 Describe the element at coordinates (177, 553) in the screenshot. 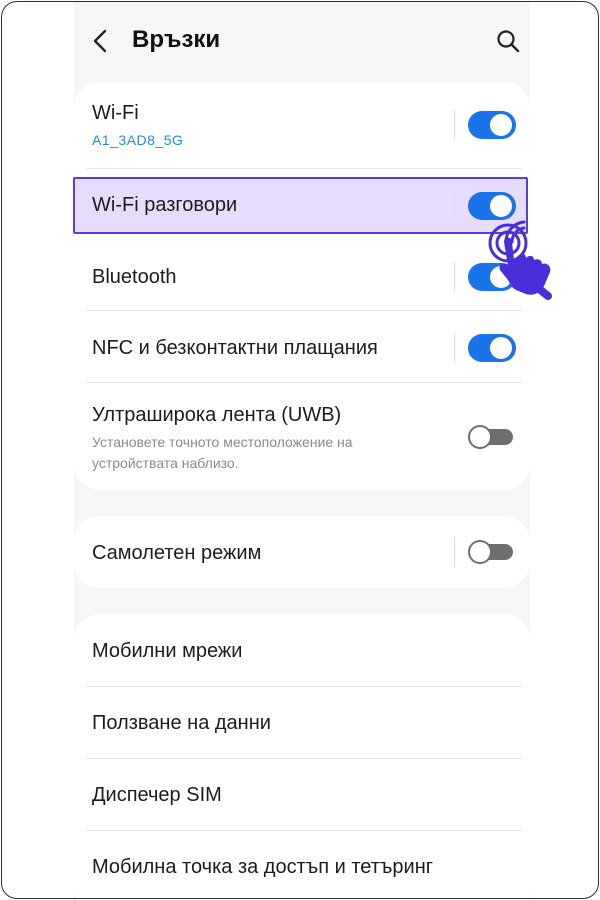

I see `airplane-mode-label: Самолетен режим` at that location.